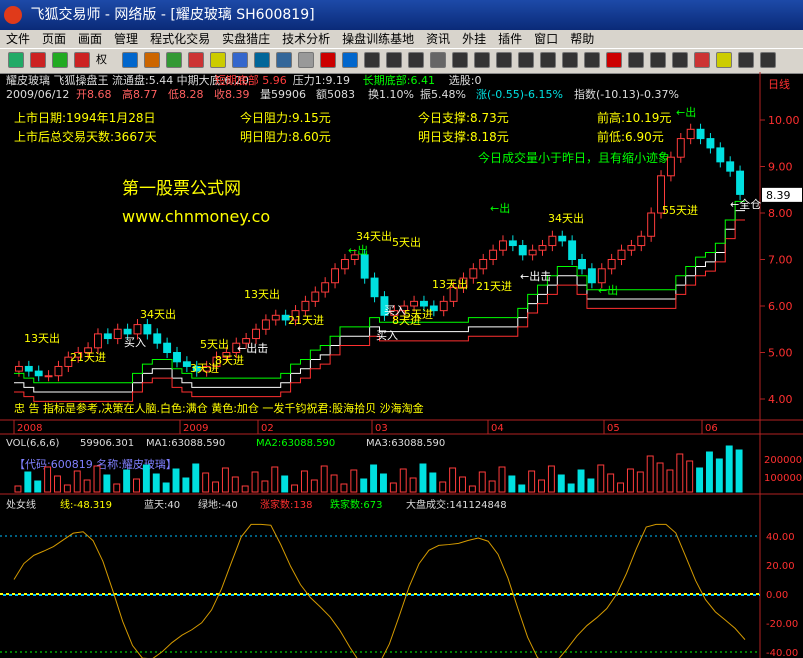 The image size is (803, 658). Describe the element at coordinates (104, 60) in the screenshot. I see `quan-button: 权` at that location.